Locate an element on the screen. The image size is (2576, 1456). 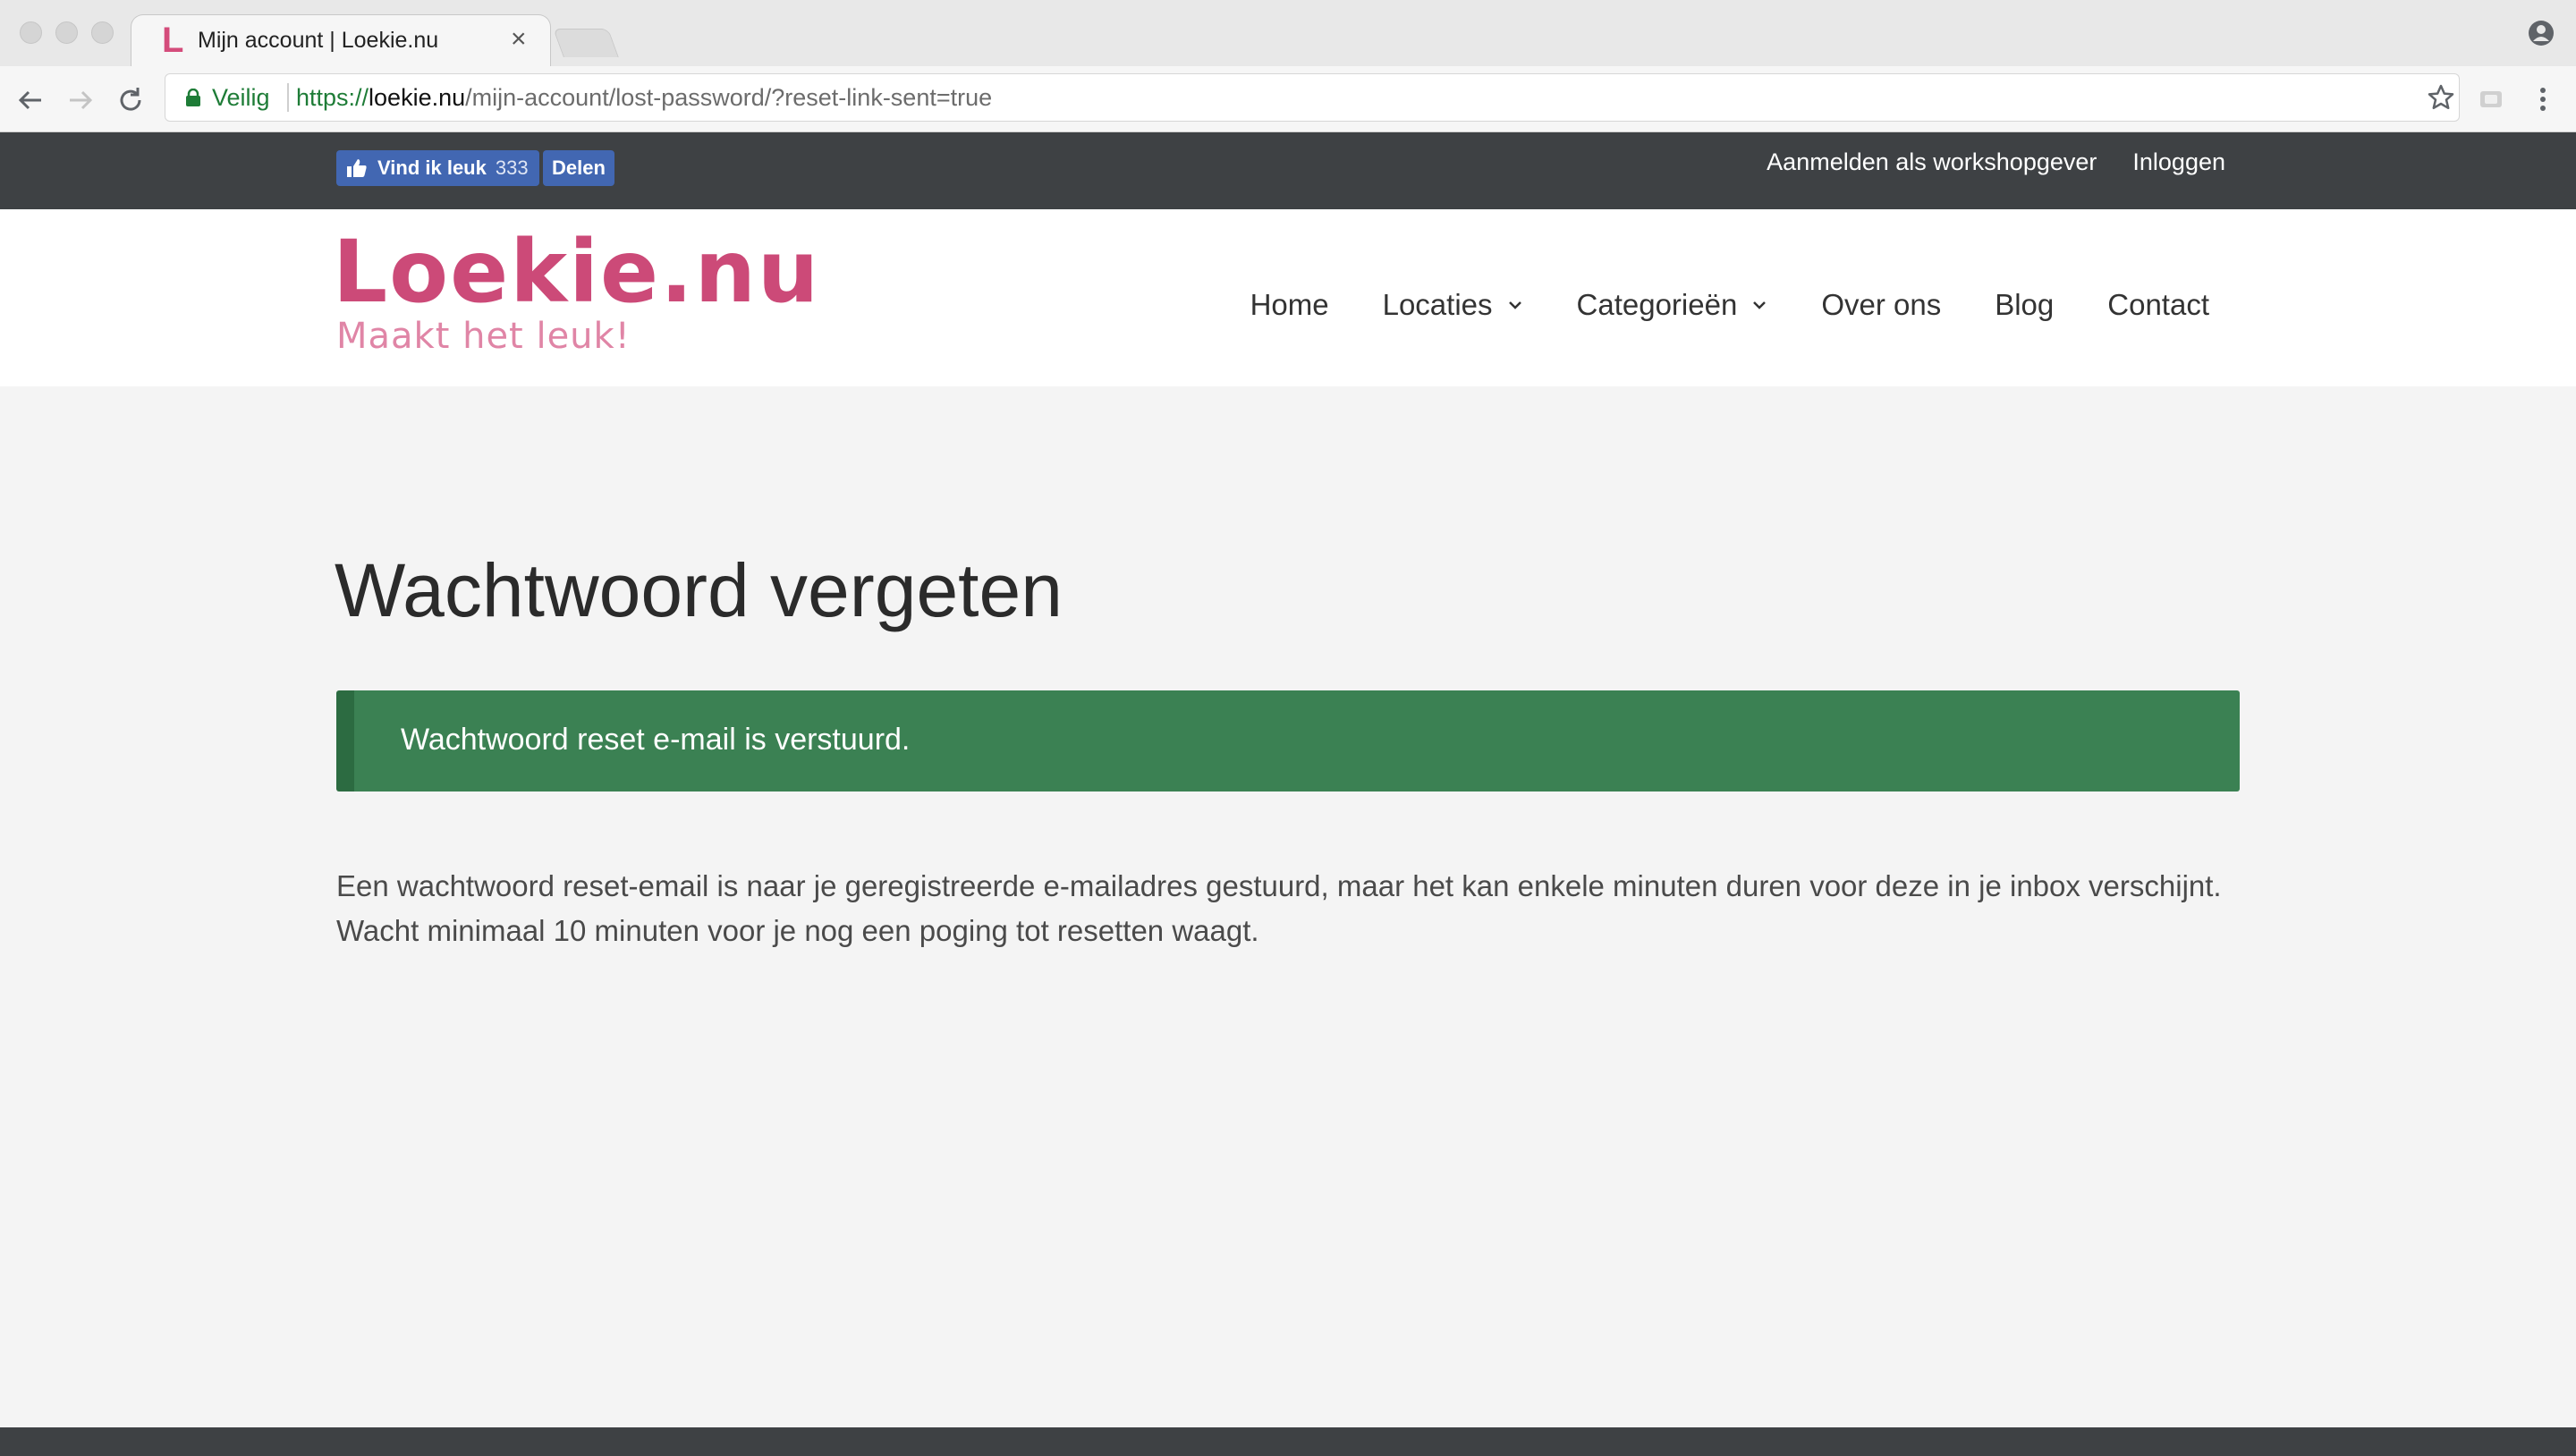
nav-over-ons-label: Over ons is located at coordinates (1881, 304).